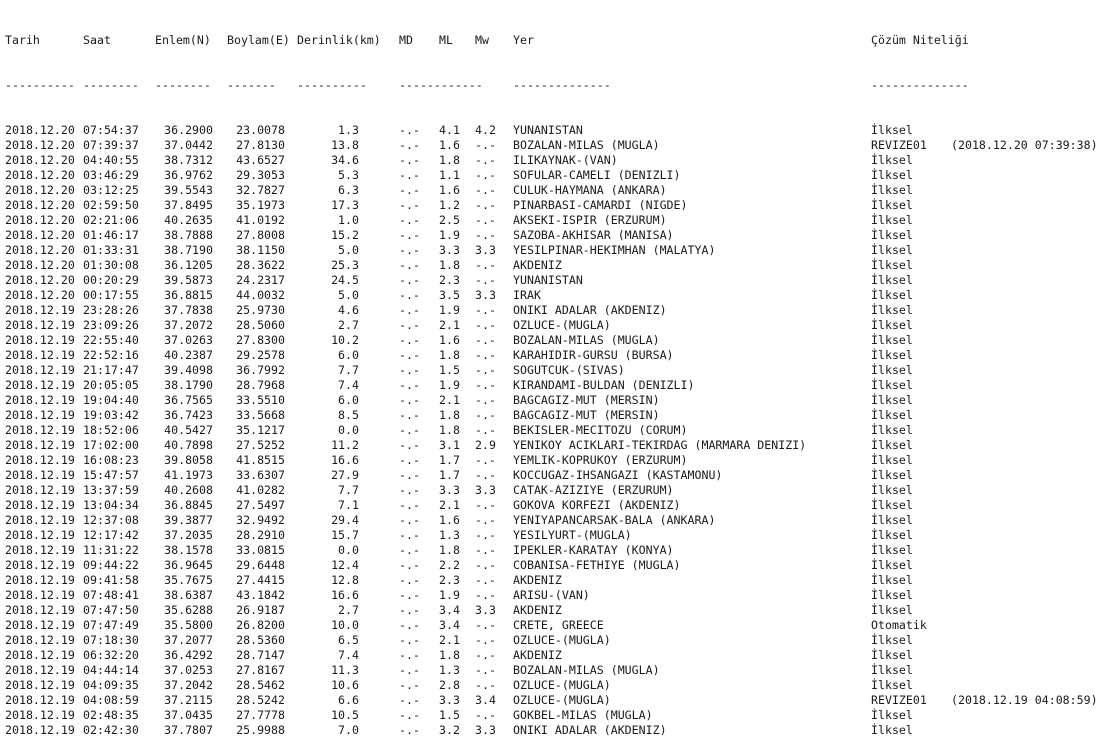 The height and width of the screenshot is (753, 1115). I want to click on event-time: 01:30:08, so click(111, 265).